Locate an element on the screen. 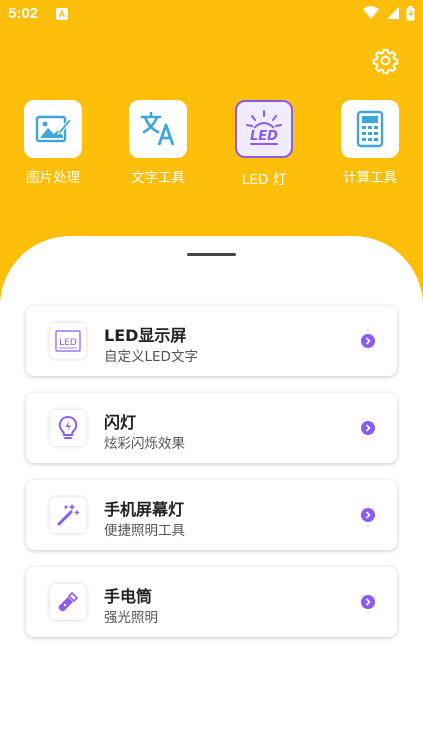  wifi-icon is located at coordinates (370, 12).